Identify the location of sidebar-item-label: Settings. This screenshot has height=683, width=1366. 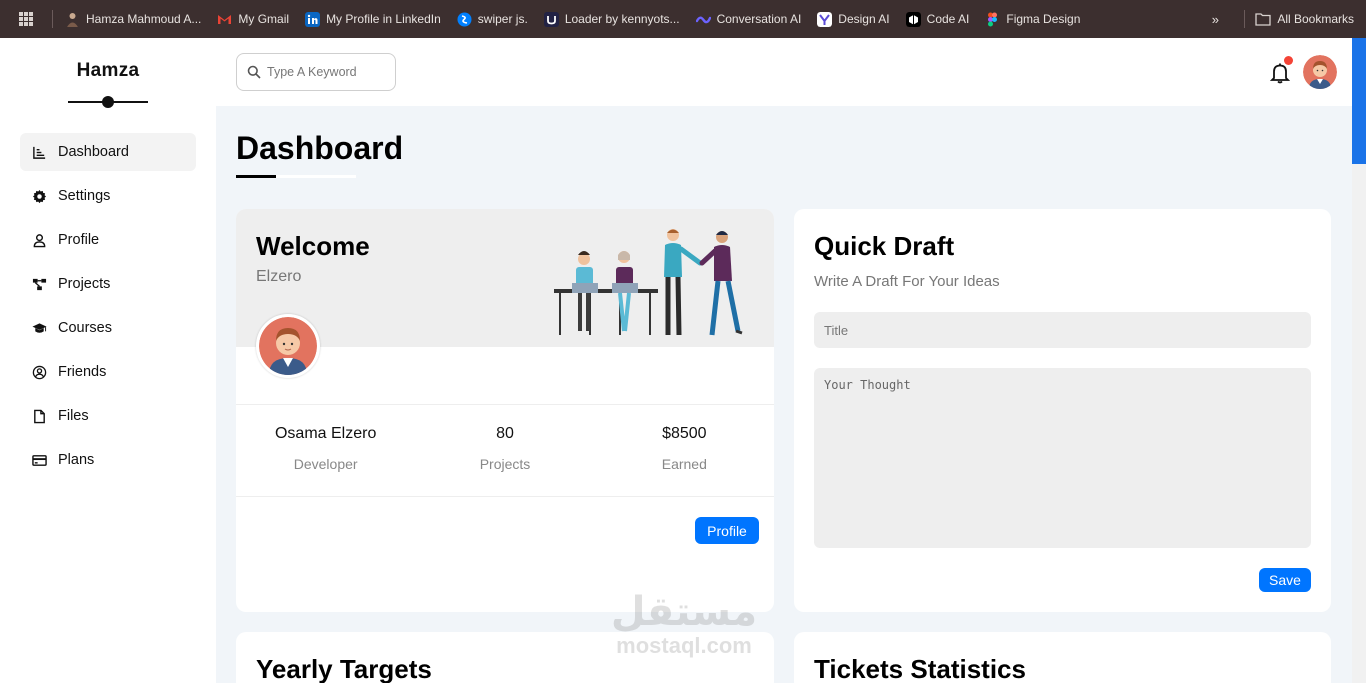
(84, 196).